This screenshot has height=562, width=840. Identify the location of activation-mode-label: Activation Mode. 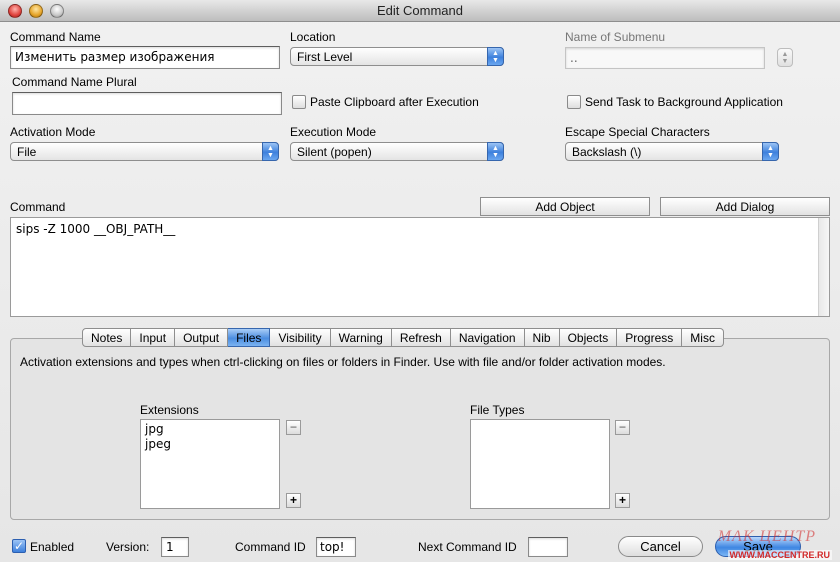
(53, 132).